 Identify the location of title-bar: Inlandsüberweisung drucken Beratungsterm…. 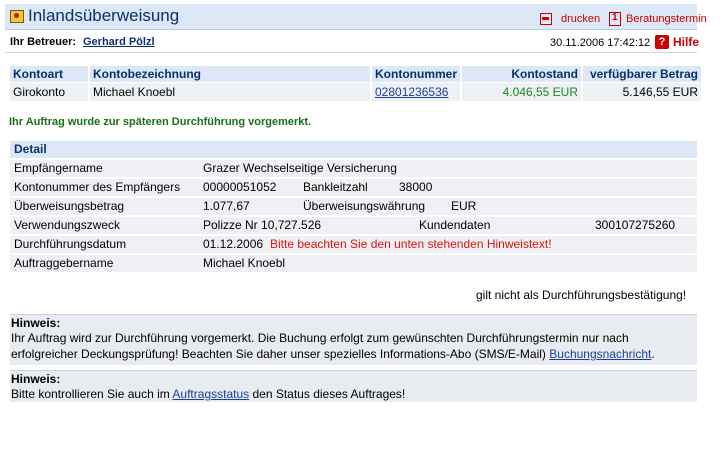
(356, 17).